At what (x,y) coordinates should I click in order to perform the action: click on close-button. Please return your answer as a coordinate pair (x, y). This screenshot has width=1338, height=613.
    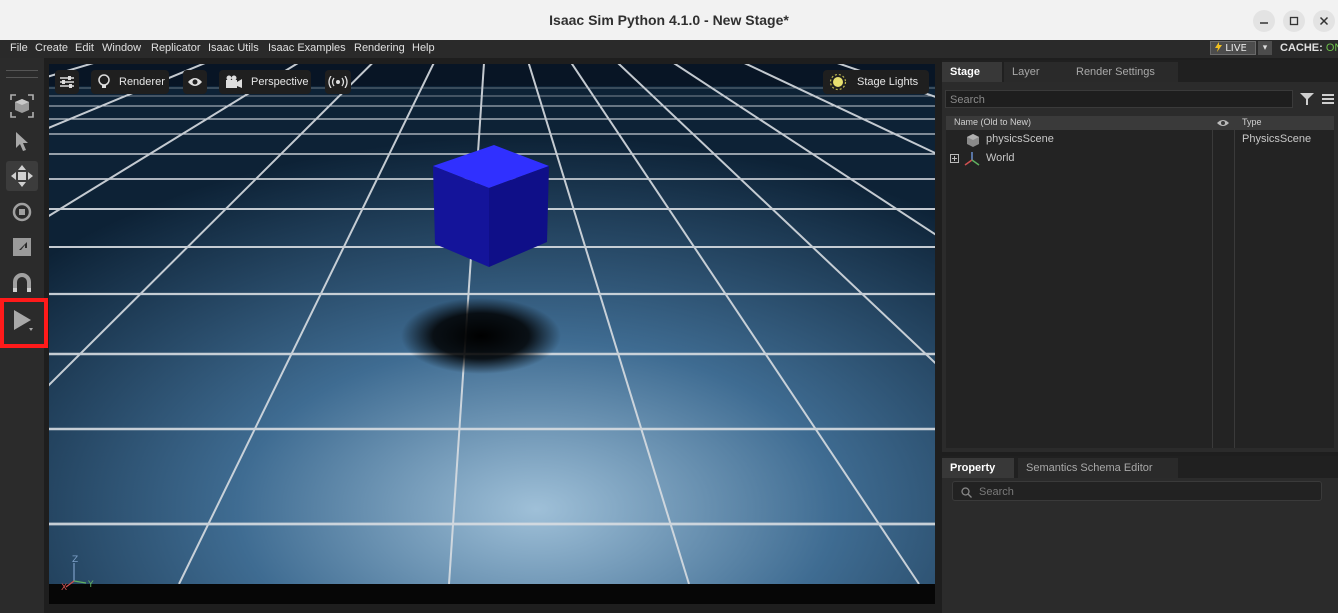
    Looking at the image, I should click on (1324, 21).